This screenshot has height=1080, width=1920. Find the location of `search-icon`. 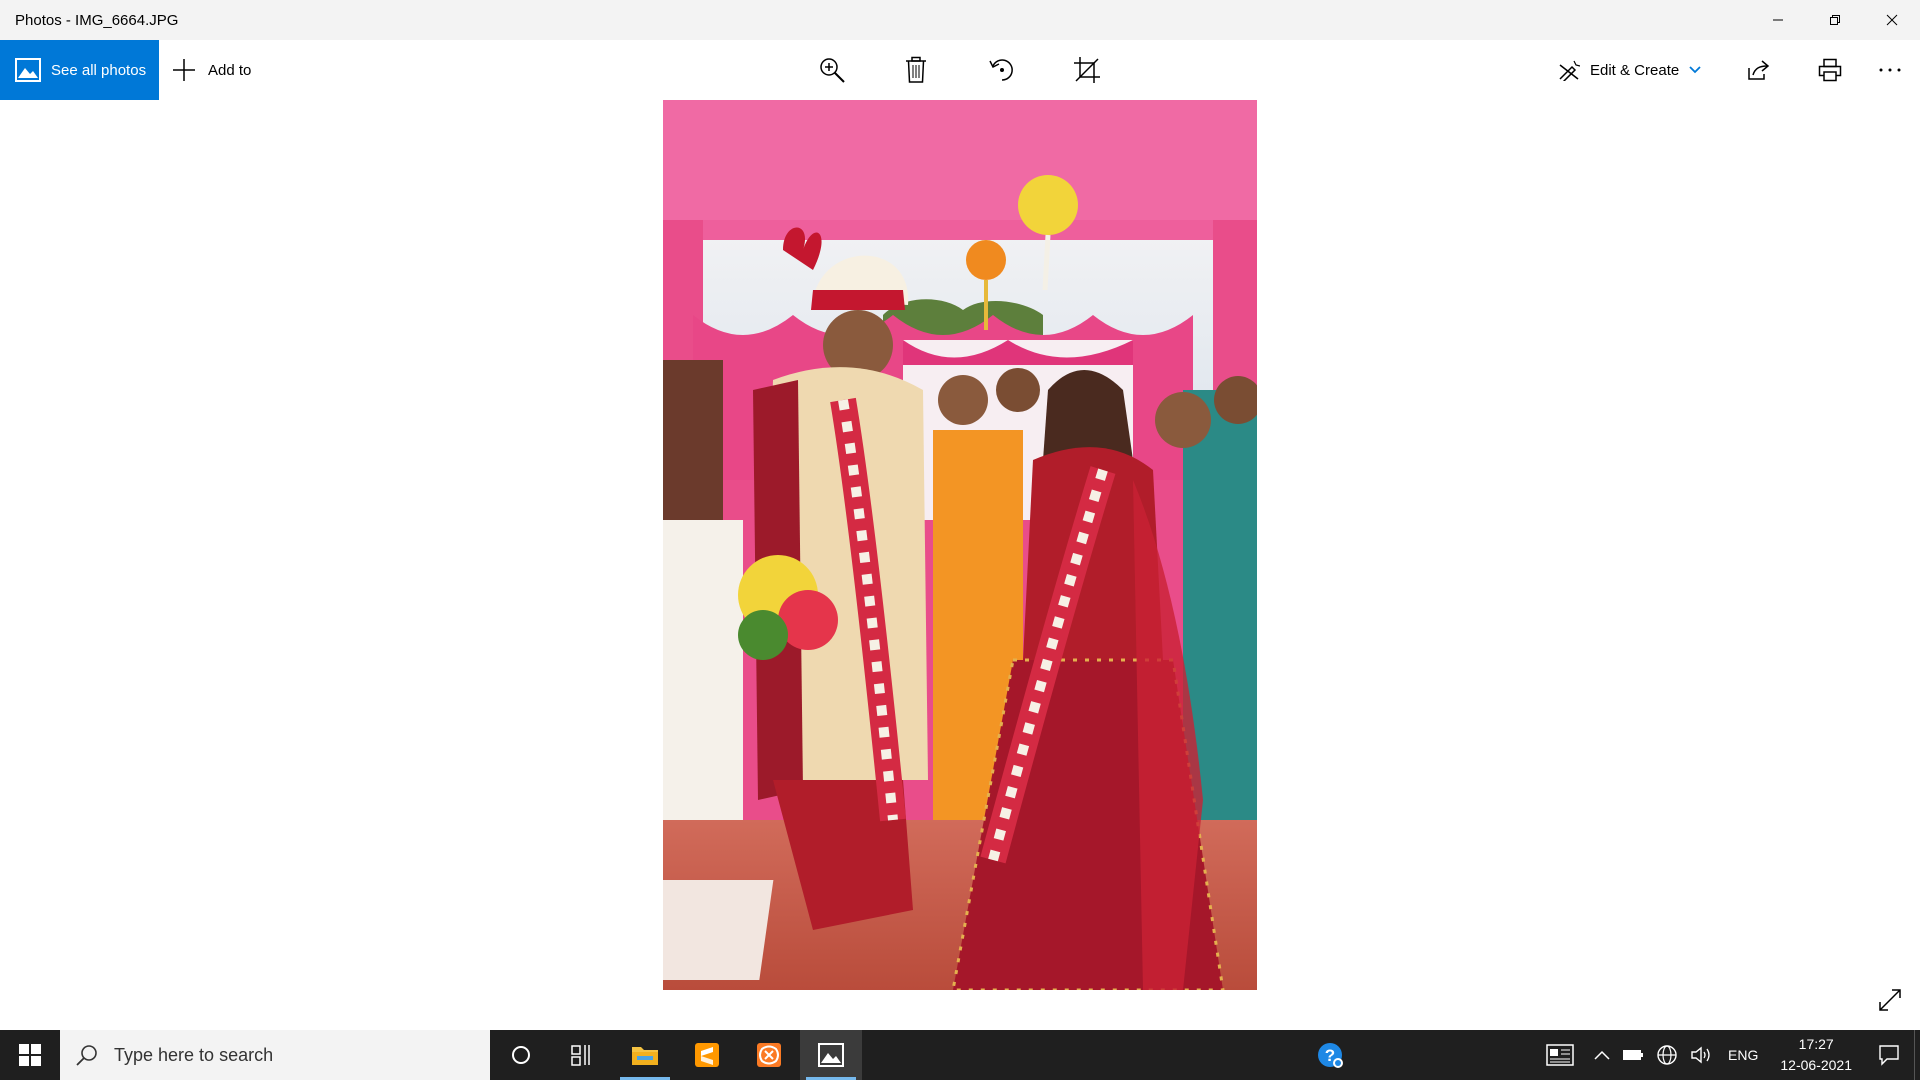

search-icon is located at coordinates (86, 1055).